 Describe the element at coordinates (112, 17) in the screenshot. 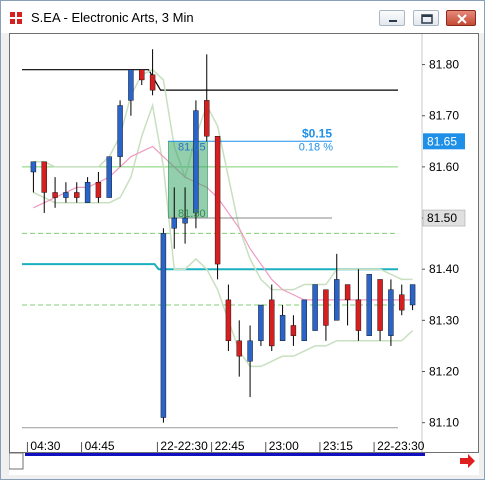

I see `window-title: S.EA - Electronic Arts, 3 Min` at that location.